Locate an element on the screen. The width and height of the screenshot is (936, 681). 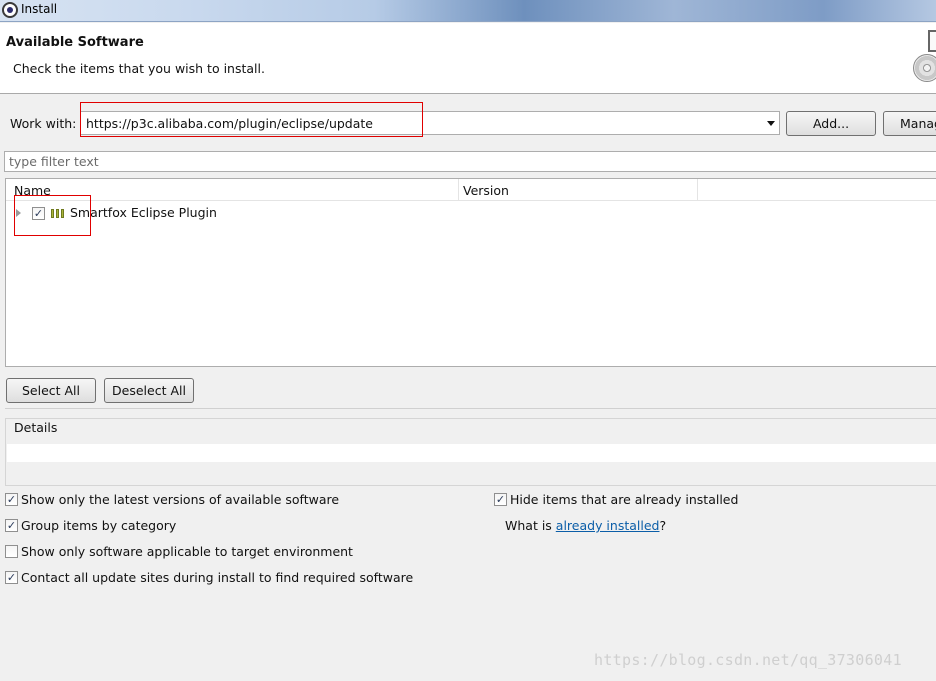
watermark: https://blog.csdn.net/qq_37306041 is located at coordinates (748, 660).